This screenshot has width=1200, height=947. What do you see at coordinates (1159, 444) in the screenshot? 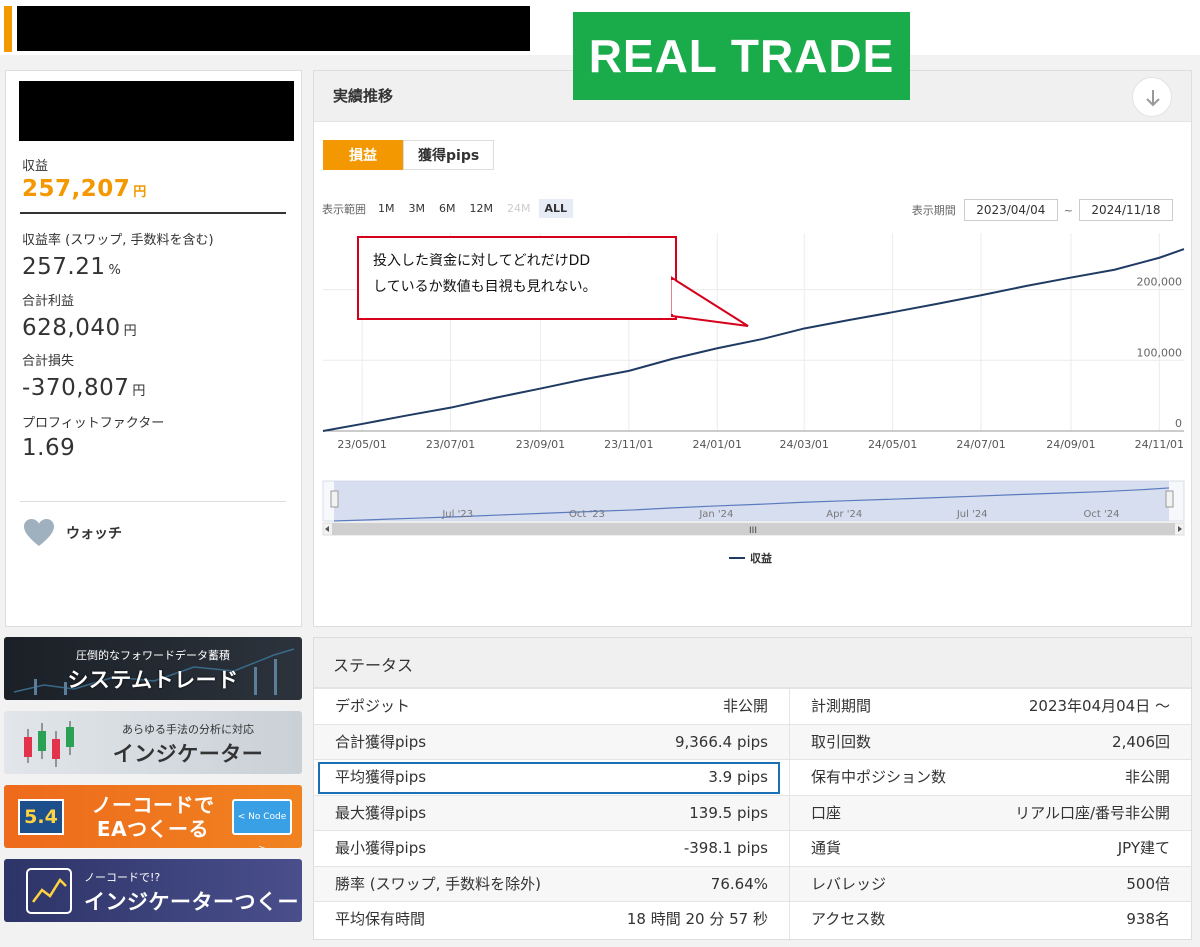
I see `x-tick-label: 24/11/01` at bounding box center [1159, 444].